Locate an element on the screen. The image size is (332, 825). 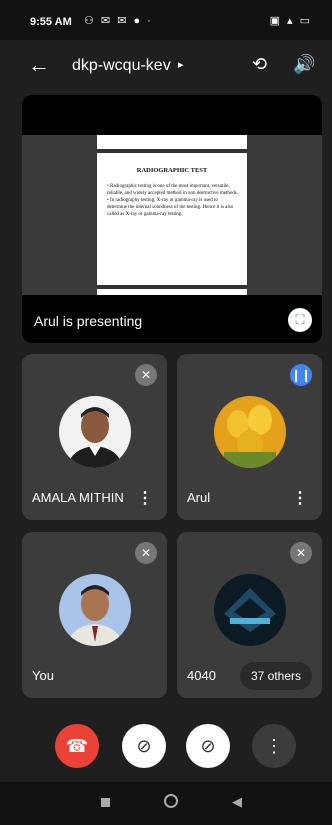
presenting-label: Arul is presenting is located at coordinates (88, 321).